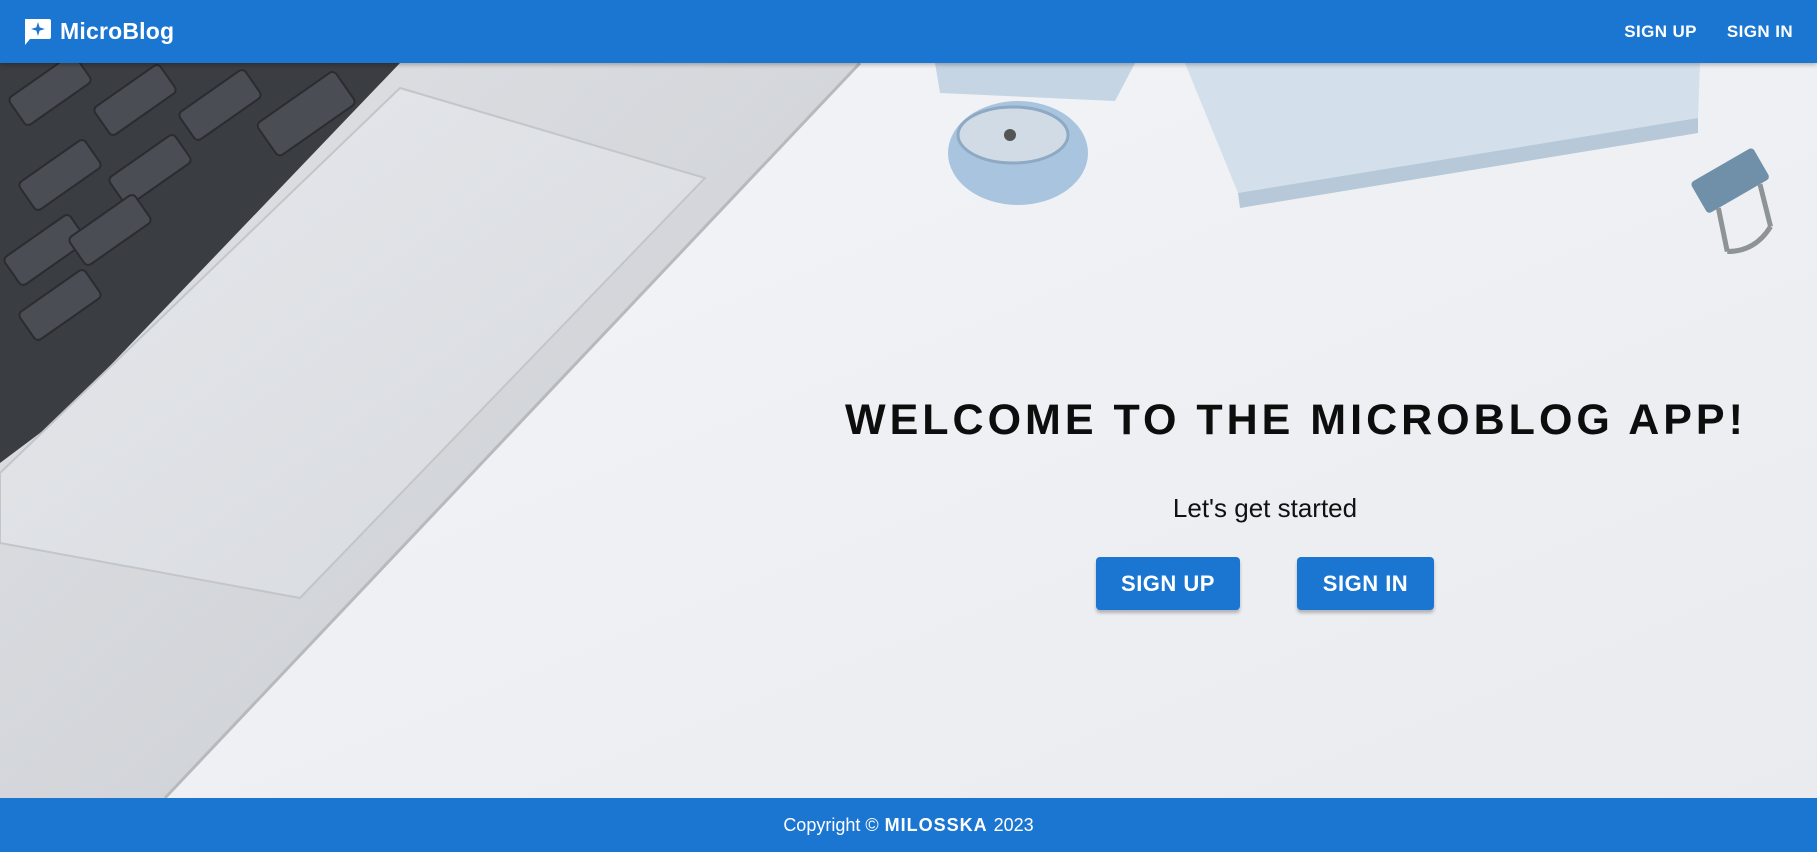  What do you see at coordinates (38, 31) in the screenshot?
I see `chat-sparkle-icon` at bounding box center [38, 31].